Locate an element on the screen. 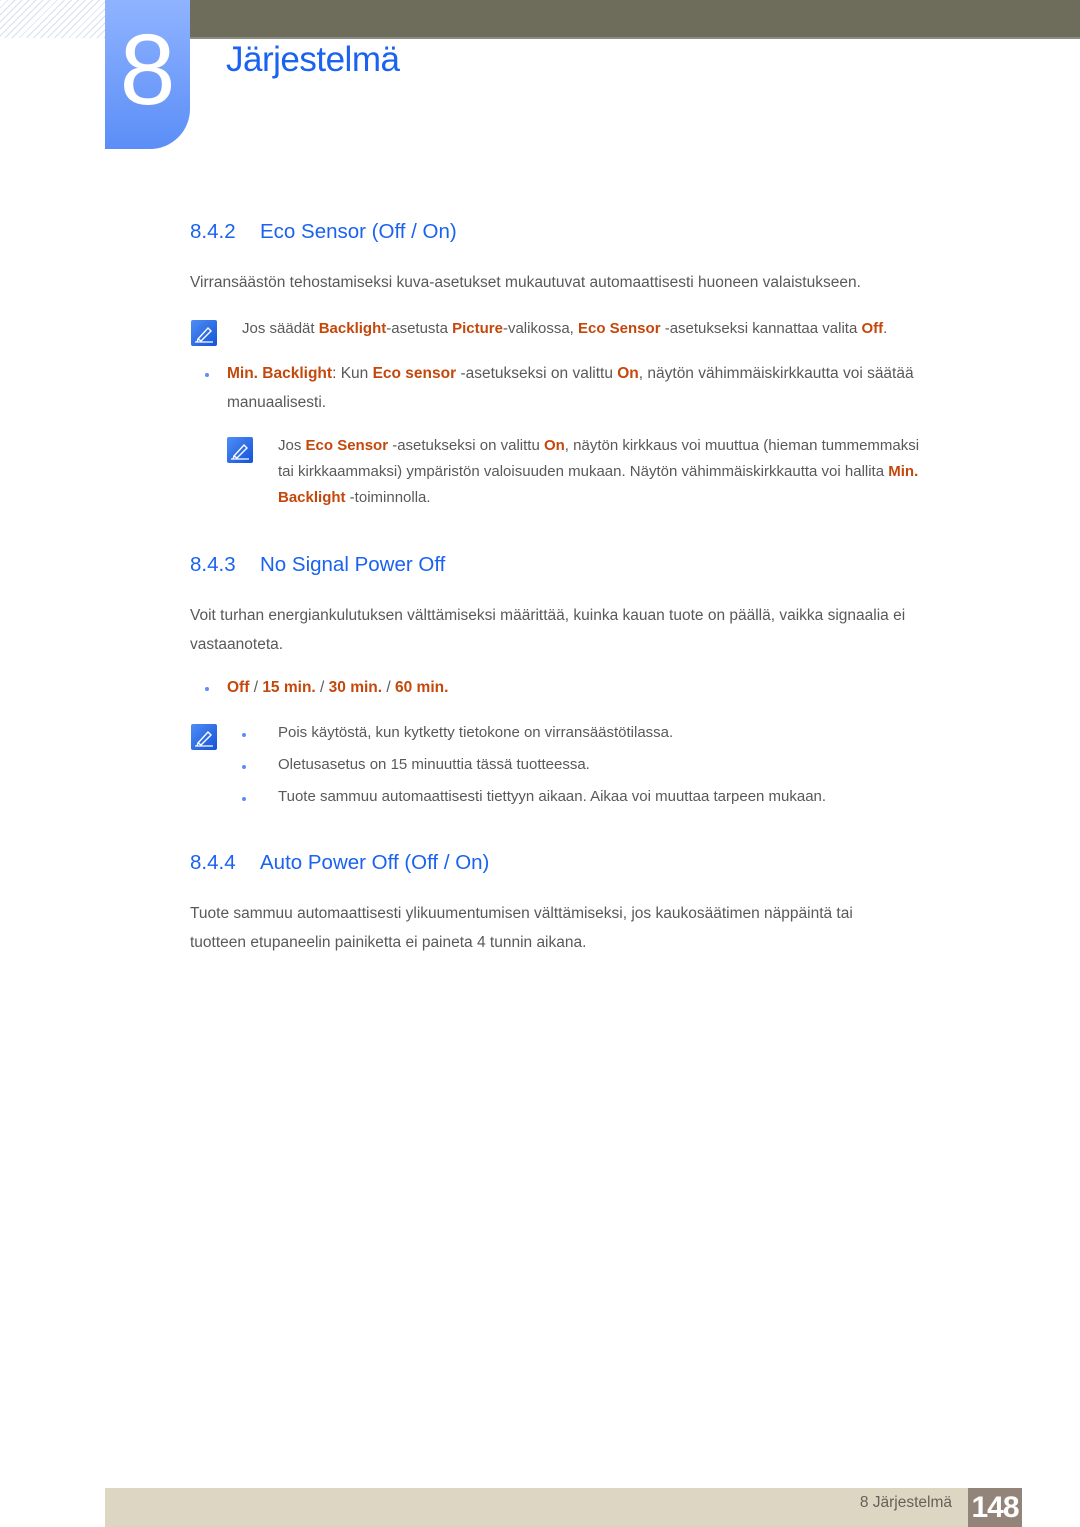  footer-chapter-label: 8 Järjestelmä is located at coordinates (905, 1502).